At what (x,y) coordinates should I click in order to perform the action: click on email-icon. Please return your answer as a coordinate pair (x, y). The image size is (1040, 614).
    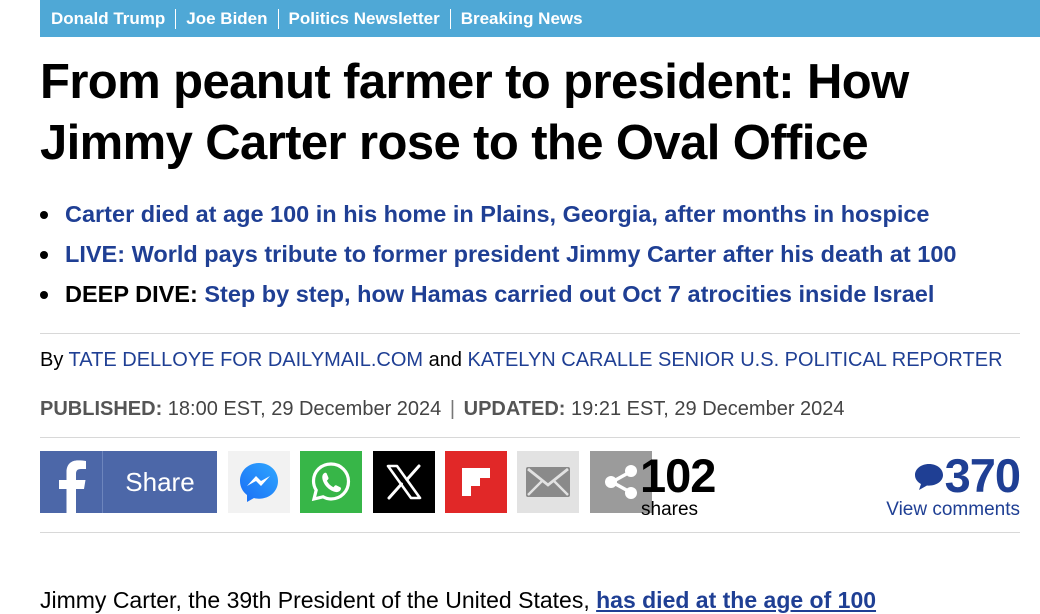
    Looking at the image, I should click on (548, 482).